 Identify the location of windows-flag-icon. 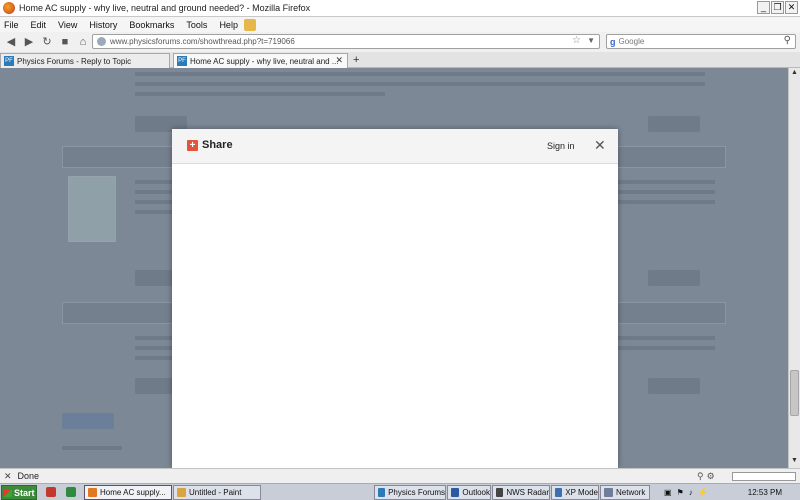
(8, 492).